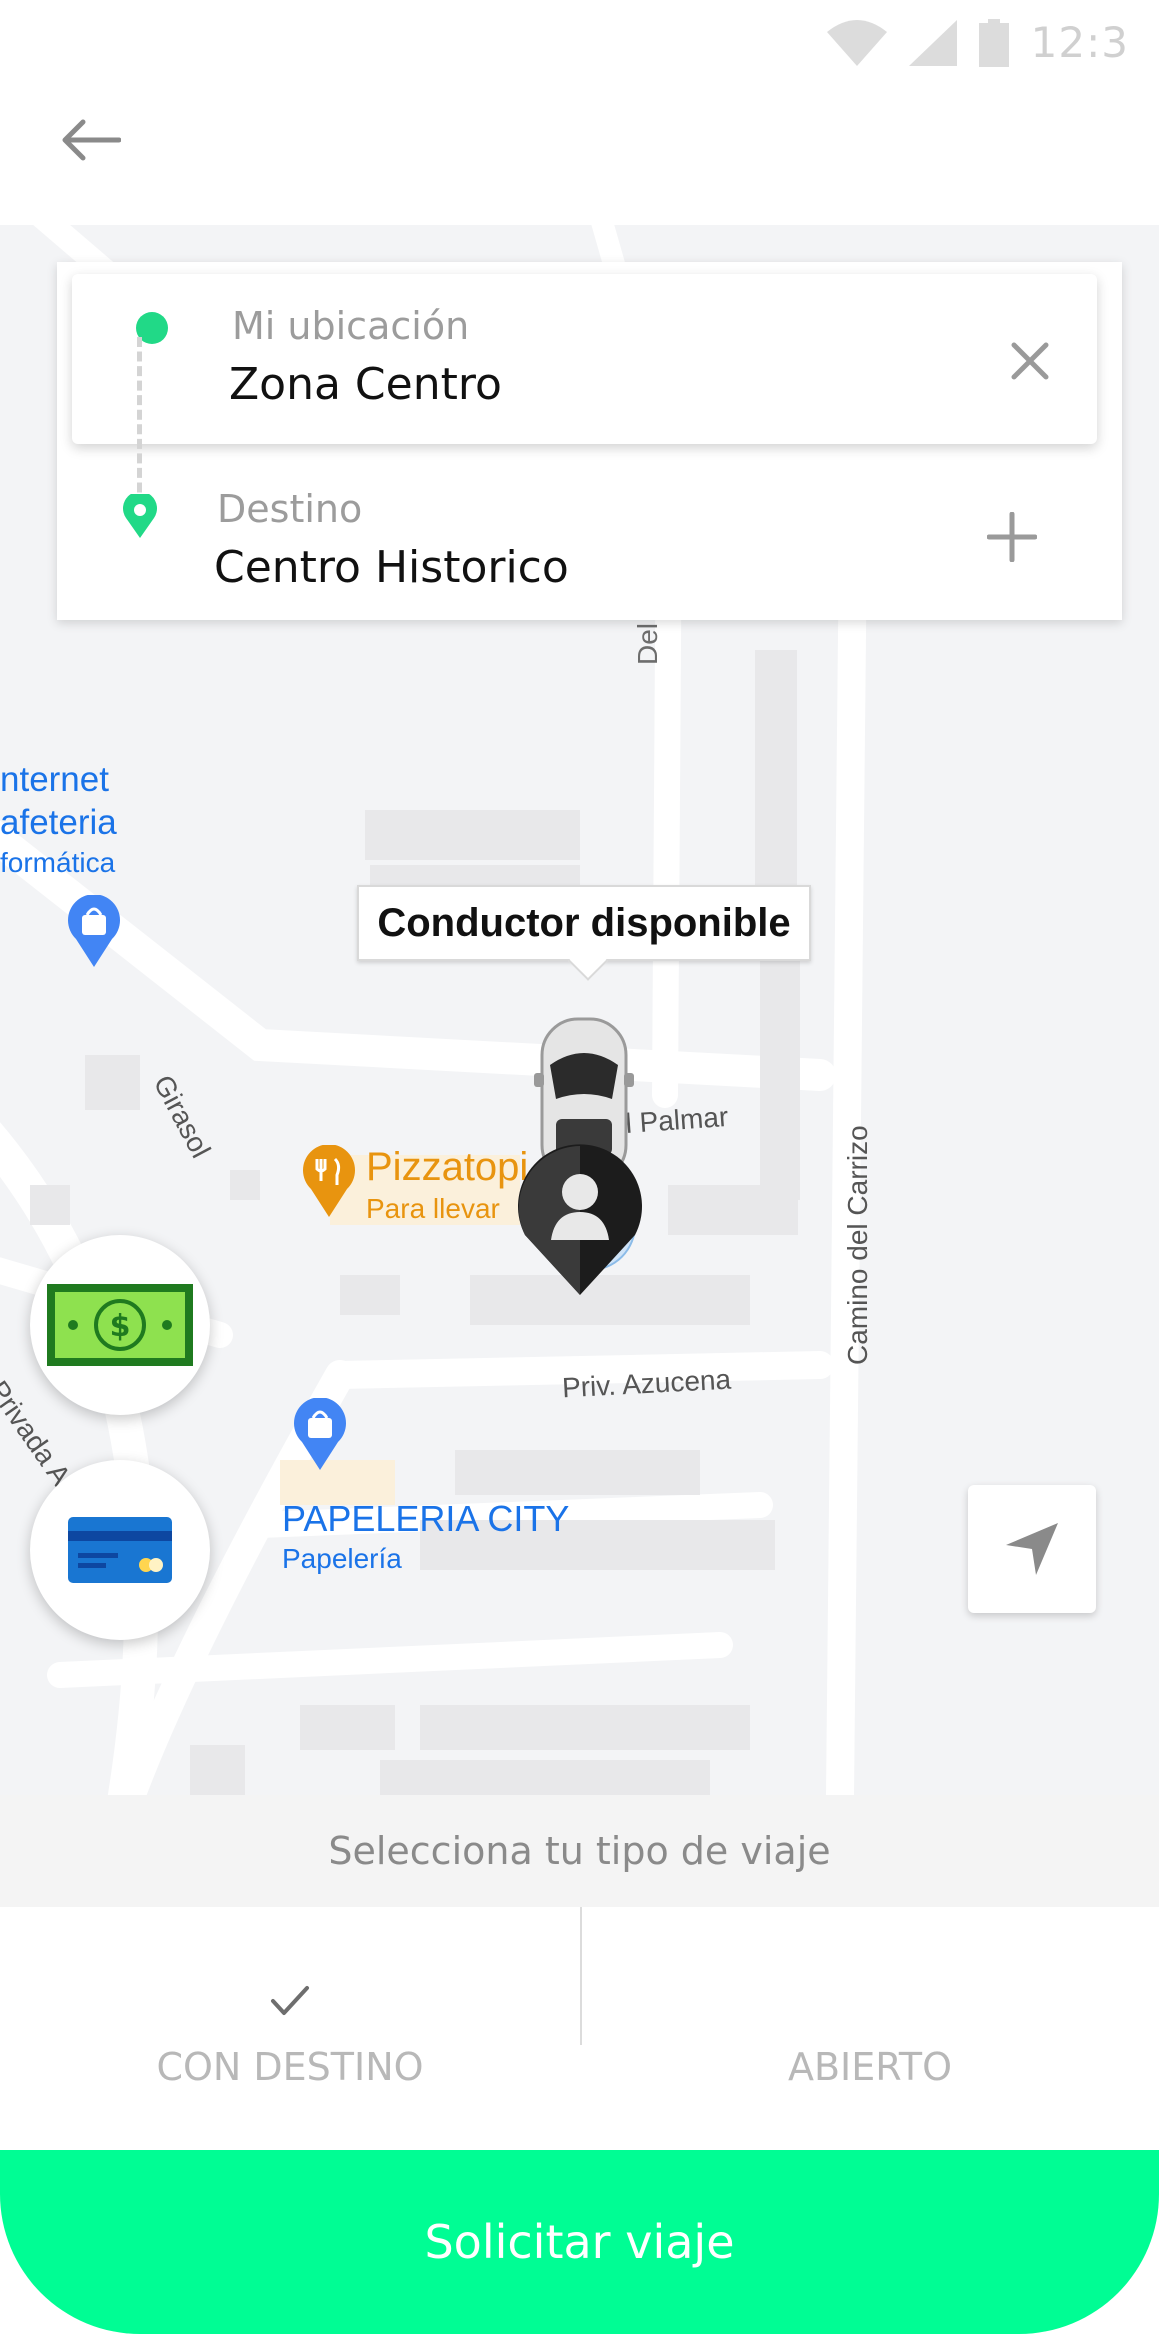 The width and height of the screenshot is (1159, 2334). Describe the element at coordinates (857, 1245) in the screenshot. I see `street-label: Camino del Carrizo` at that location.